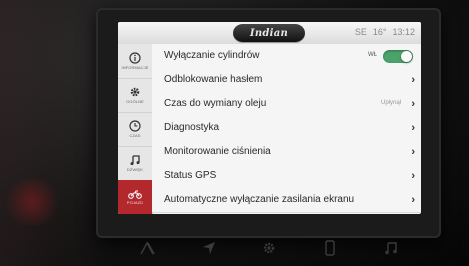 This screenshot has width=469, height=266. I want to click on sidebar-item-pojazd: POJAZD, so click(135, 197).